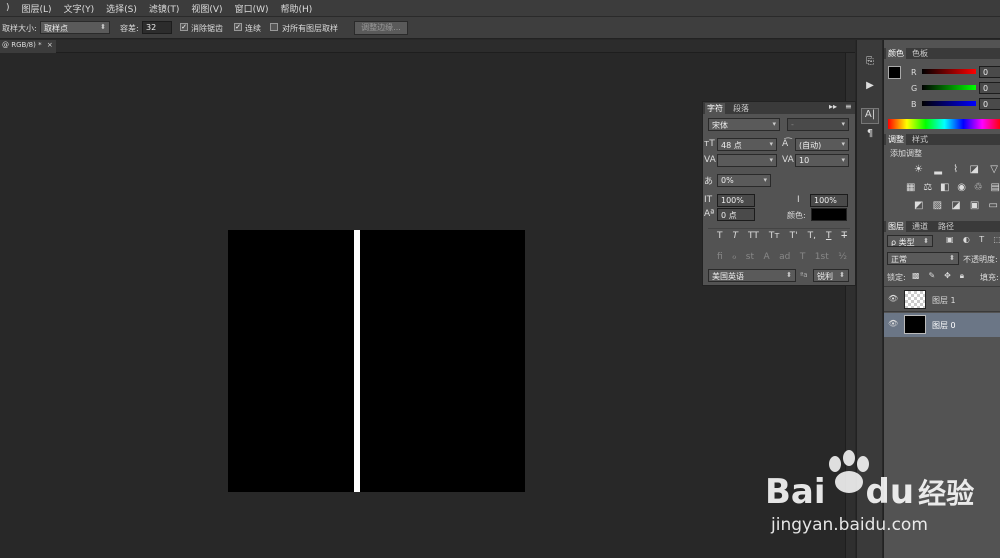 This screenshot has height=558, width=1000. I want to click on tracking-dropdown: 10 ▾, so click(822, 160).